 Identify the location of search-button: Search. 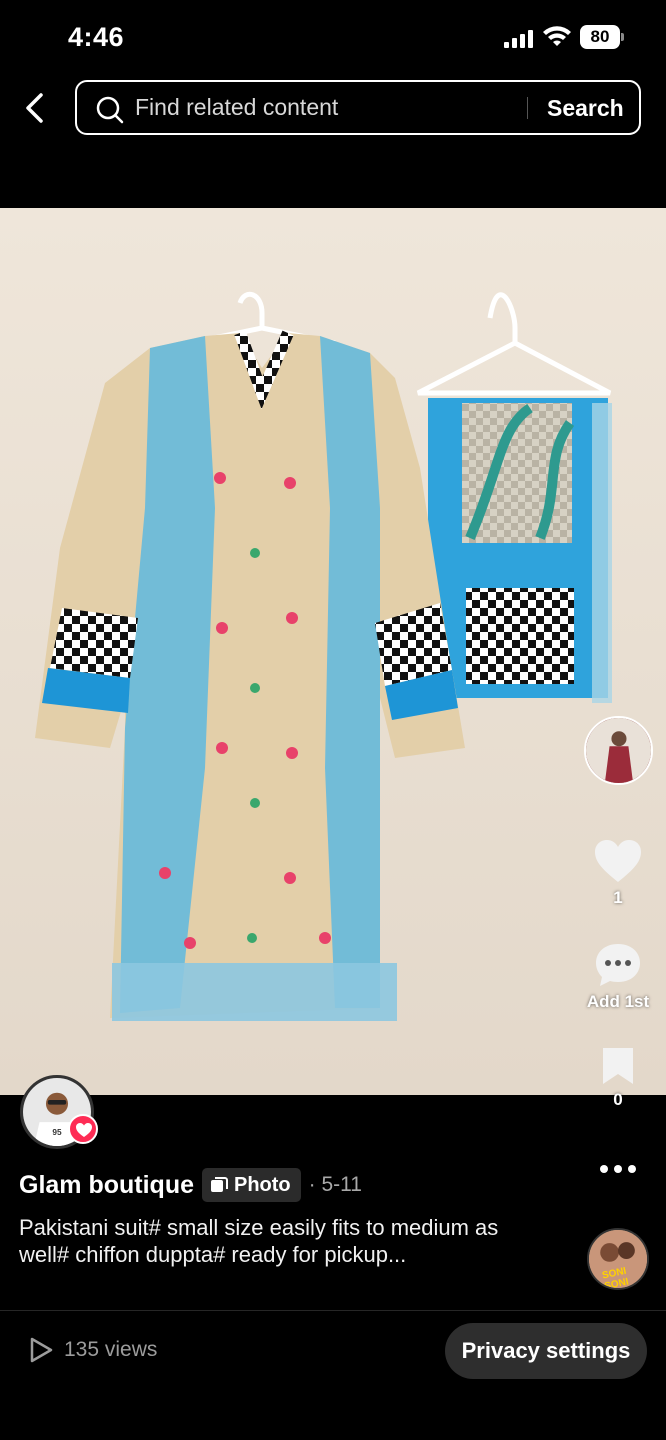
(585, 108).